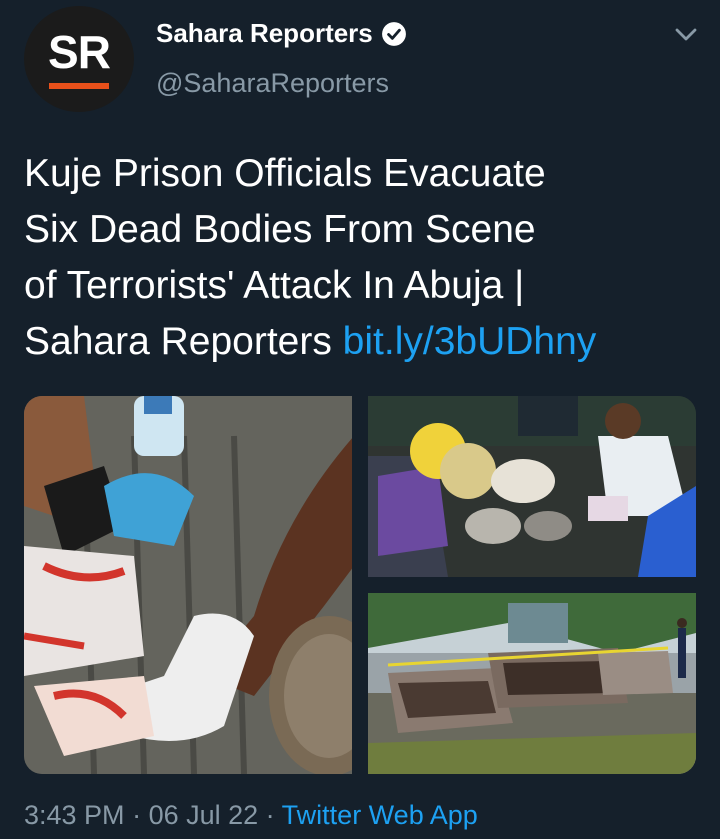 The width and height of the screenshot is (720, 839). Describe the element at coordinates (393, 33) in the screenshot. I see `verified-badge-icon` at that location.